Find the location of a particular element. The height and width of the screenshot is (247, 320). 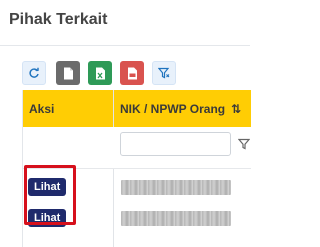

file-icon is located at coordinates (68, 73).